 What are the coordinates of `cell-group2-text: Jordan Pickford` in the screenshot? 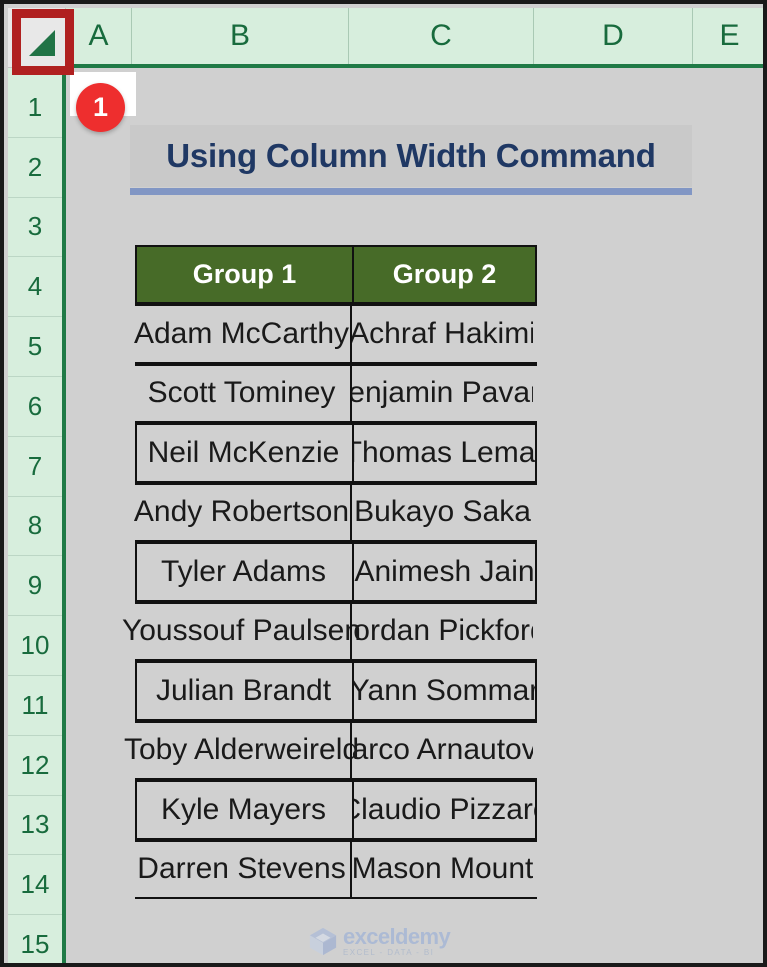 It's located at (442, 631).